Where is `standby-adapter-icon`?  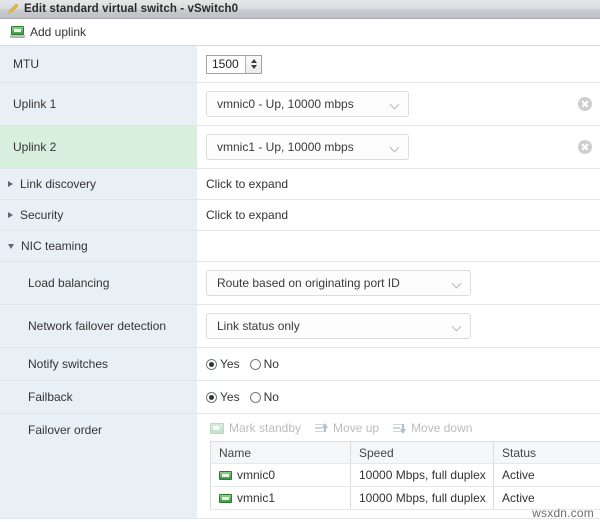
standby-adapter-icon is located at coordinates (217, 428).